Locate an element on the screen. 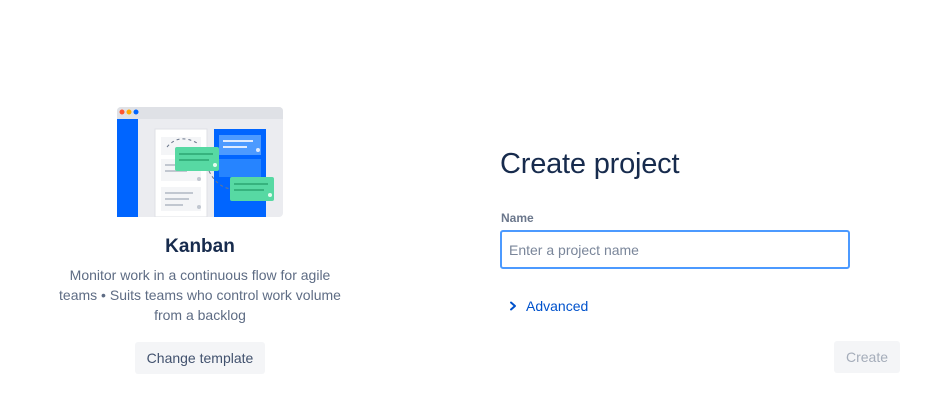 This screenshot has height=412, width=933. advanced-toggle: Advanced is located at coordinates (548, 306).